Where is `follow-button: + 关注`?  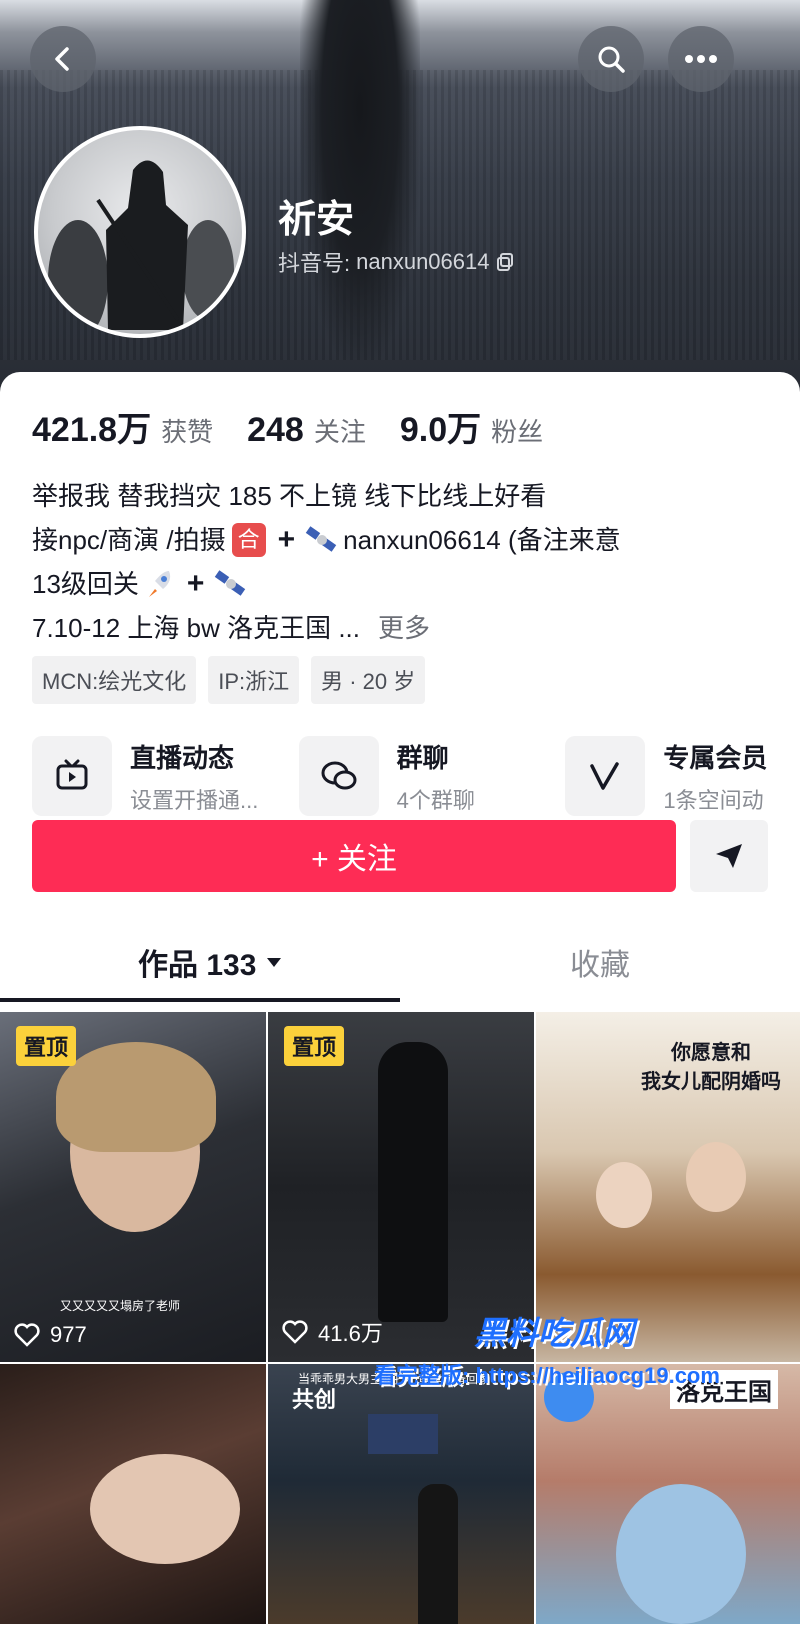
follow-button: + 关注 is located at coordinates (354, 856).